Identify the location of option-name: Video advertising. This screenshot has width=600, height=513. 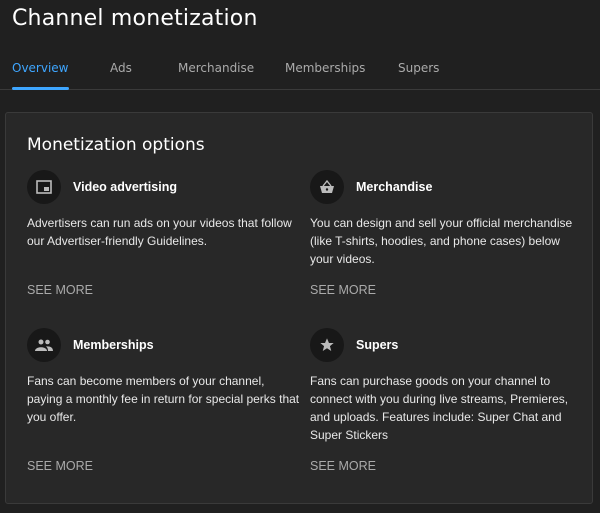
(125, 187).